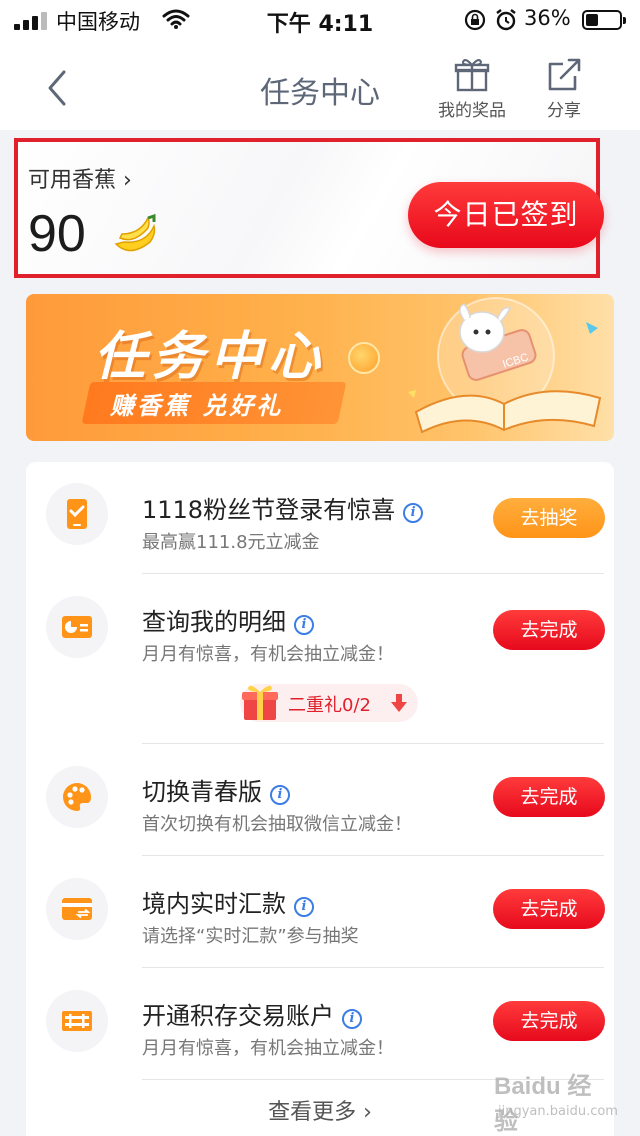  Describe the element at coordinates (604, 20) in the screenshot. I see `battery-icon` at that location.